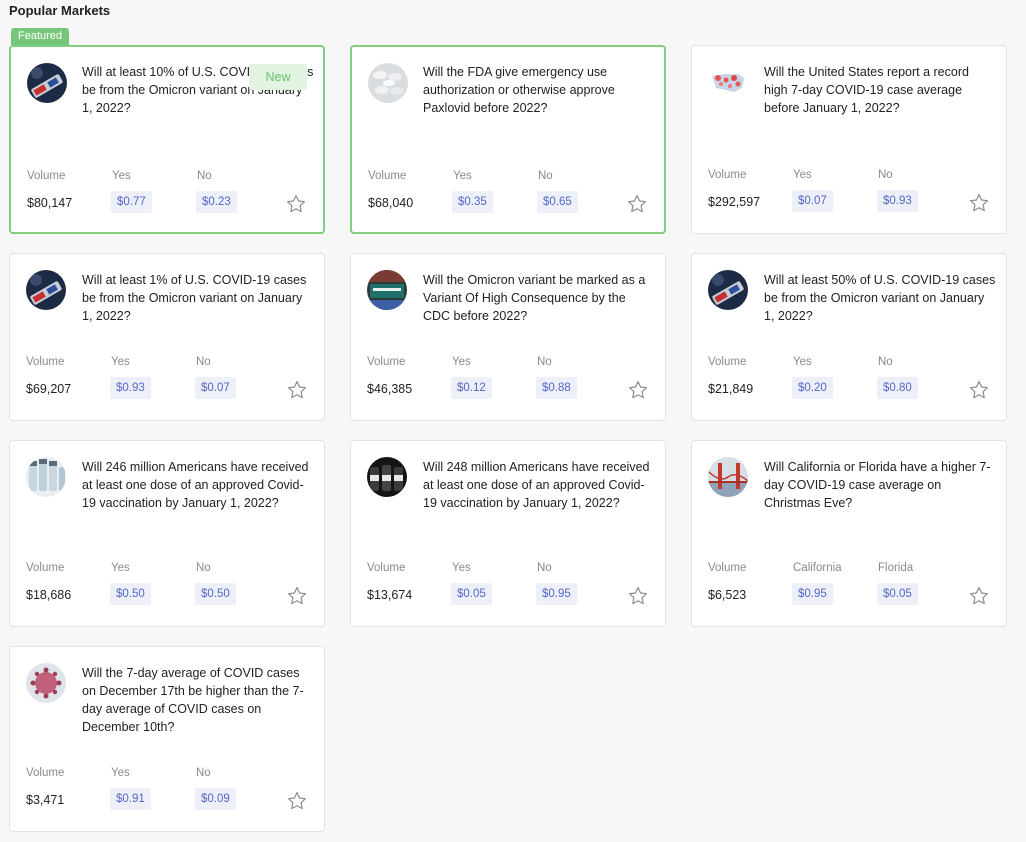 This screenshot has width=1026, height=842. Describe the element at coordinates (897, 594) in the screenshot. I see `outcome-b-price-button: $0.05` at that location.